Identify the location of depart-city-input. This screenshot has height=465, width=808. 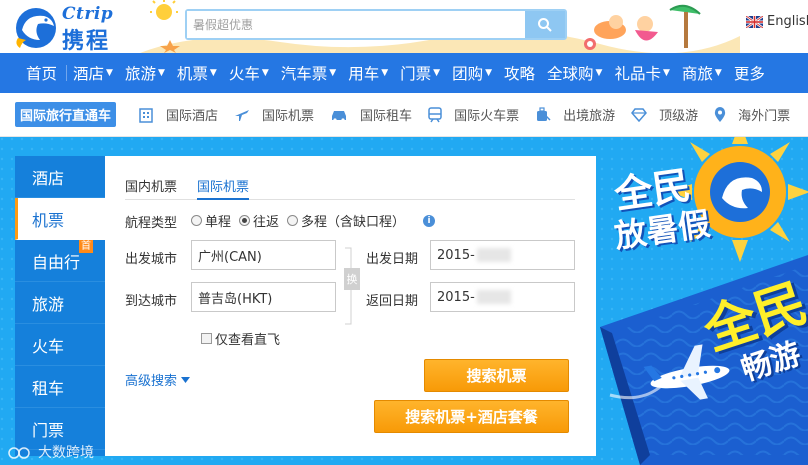
(263, 255).